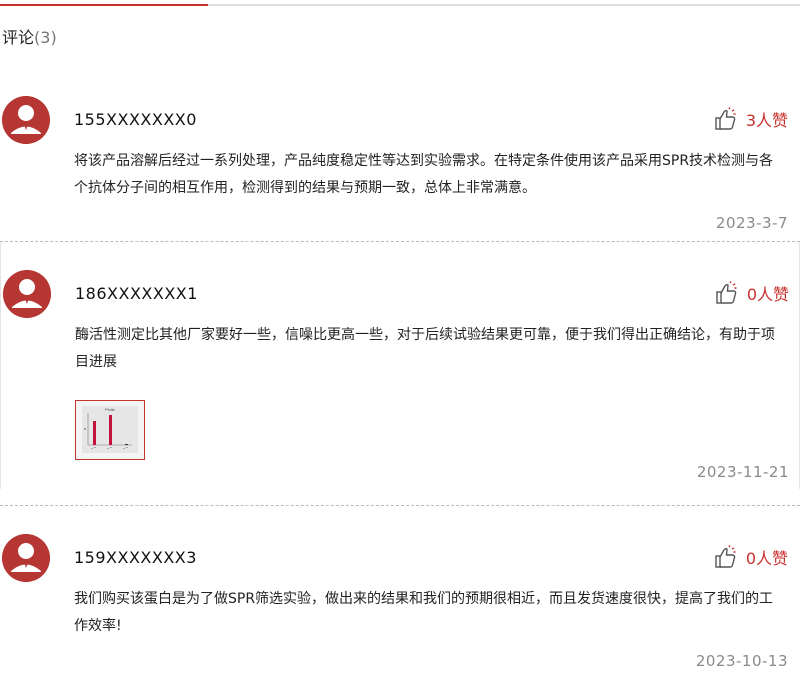 The height and width of the screenshot is (678, 800). Describe the element at coordinates (45, 37) in the screenshot. I see `comments-count: (3)` at that location.